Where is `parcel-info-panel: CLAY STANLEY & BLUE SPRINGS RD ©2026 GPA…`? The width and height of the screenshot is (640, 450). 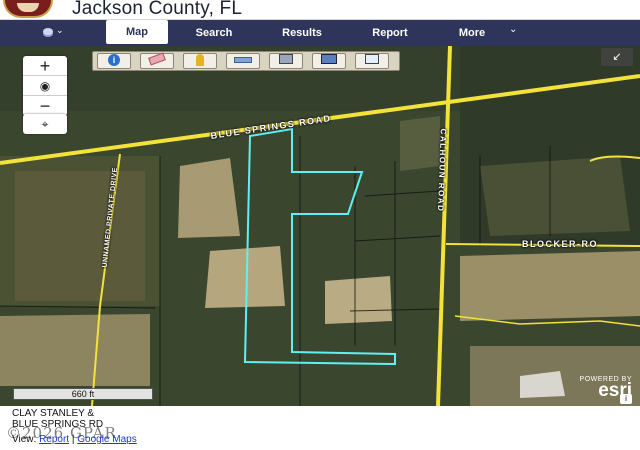
parcel-info-panel: CLAY STANLEY & BLUE SPRINGS RD ©2026 GPA… is located at coordinates (320, 428).